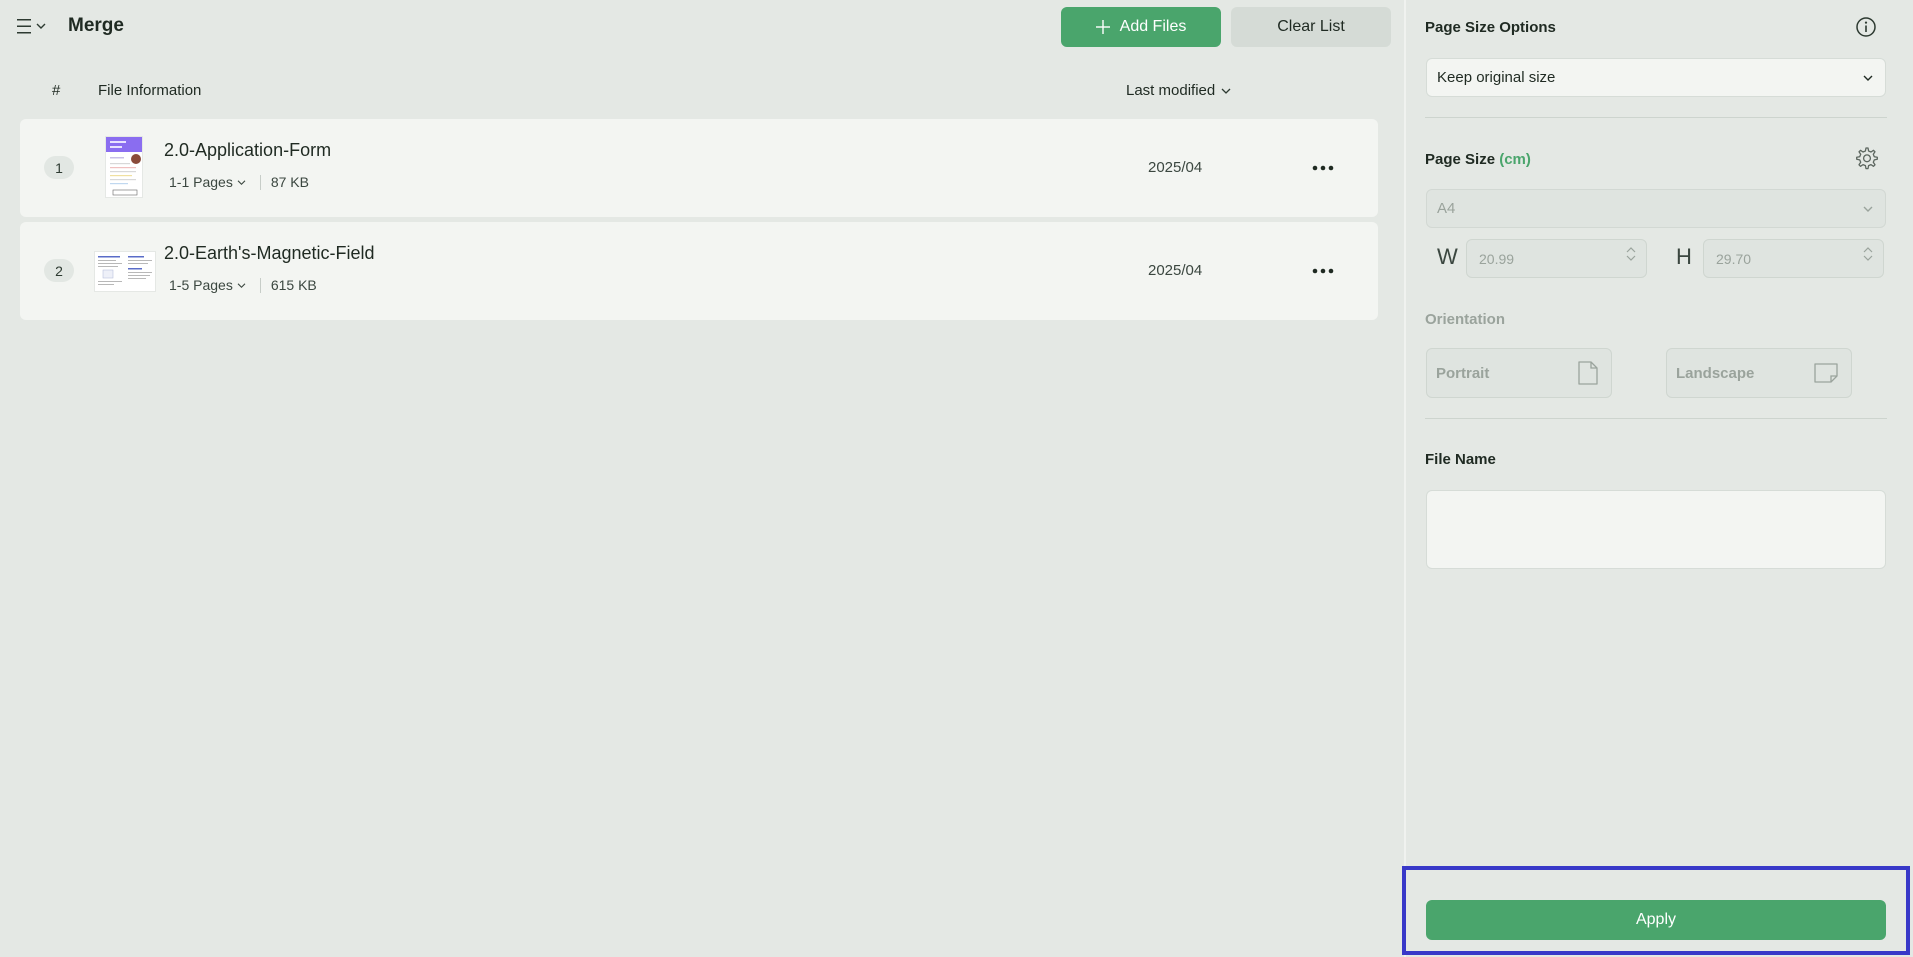  What do you see at coordinates (1684, 256) in the screenshot?
I see `height-label: H` at bounding box center [1684, 256].